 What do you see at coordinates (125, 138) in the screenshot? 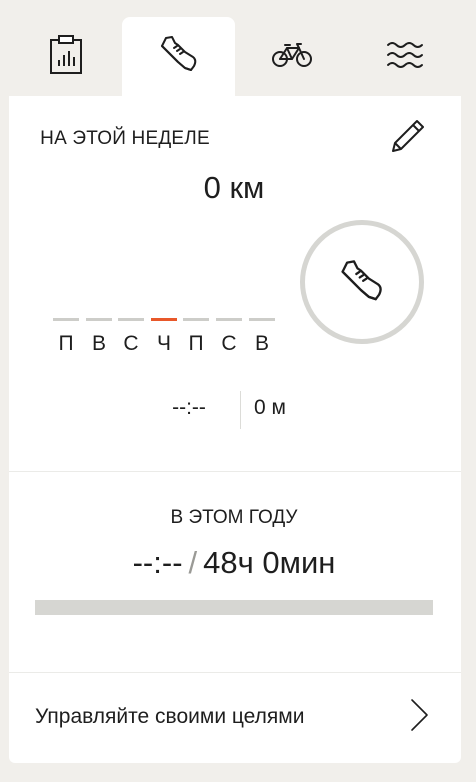
I see `week-title: НА ЭТОЙ НЕДЕЛЕ` at bounding box center [125, 138].